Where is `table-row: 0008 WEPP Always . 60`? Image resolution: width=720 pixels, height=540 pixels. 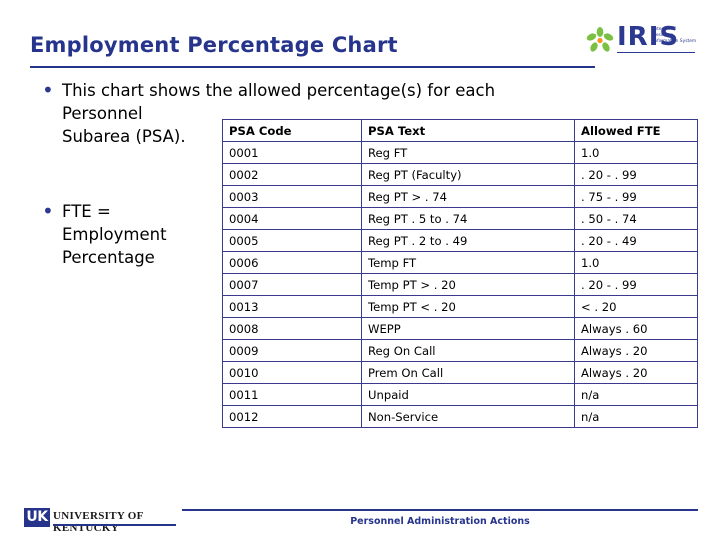
table-row: 0008 WEPP Always . 60 is located at coordinates (460, 328).